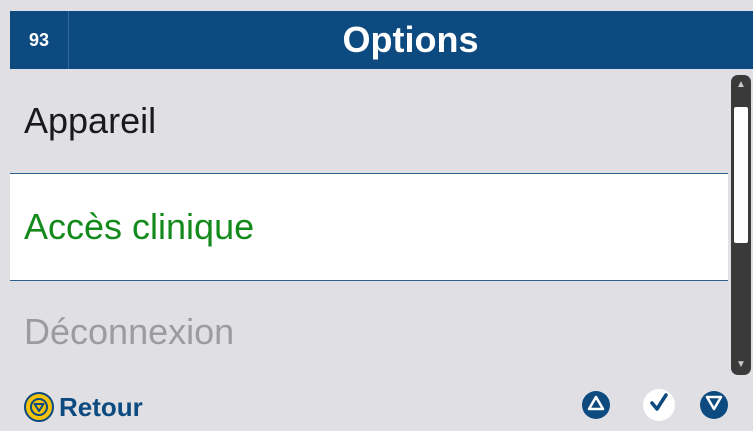  I want to click on scroll-thumb, so click(741, 175).